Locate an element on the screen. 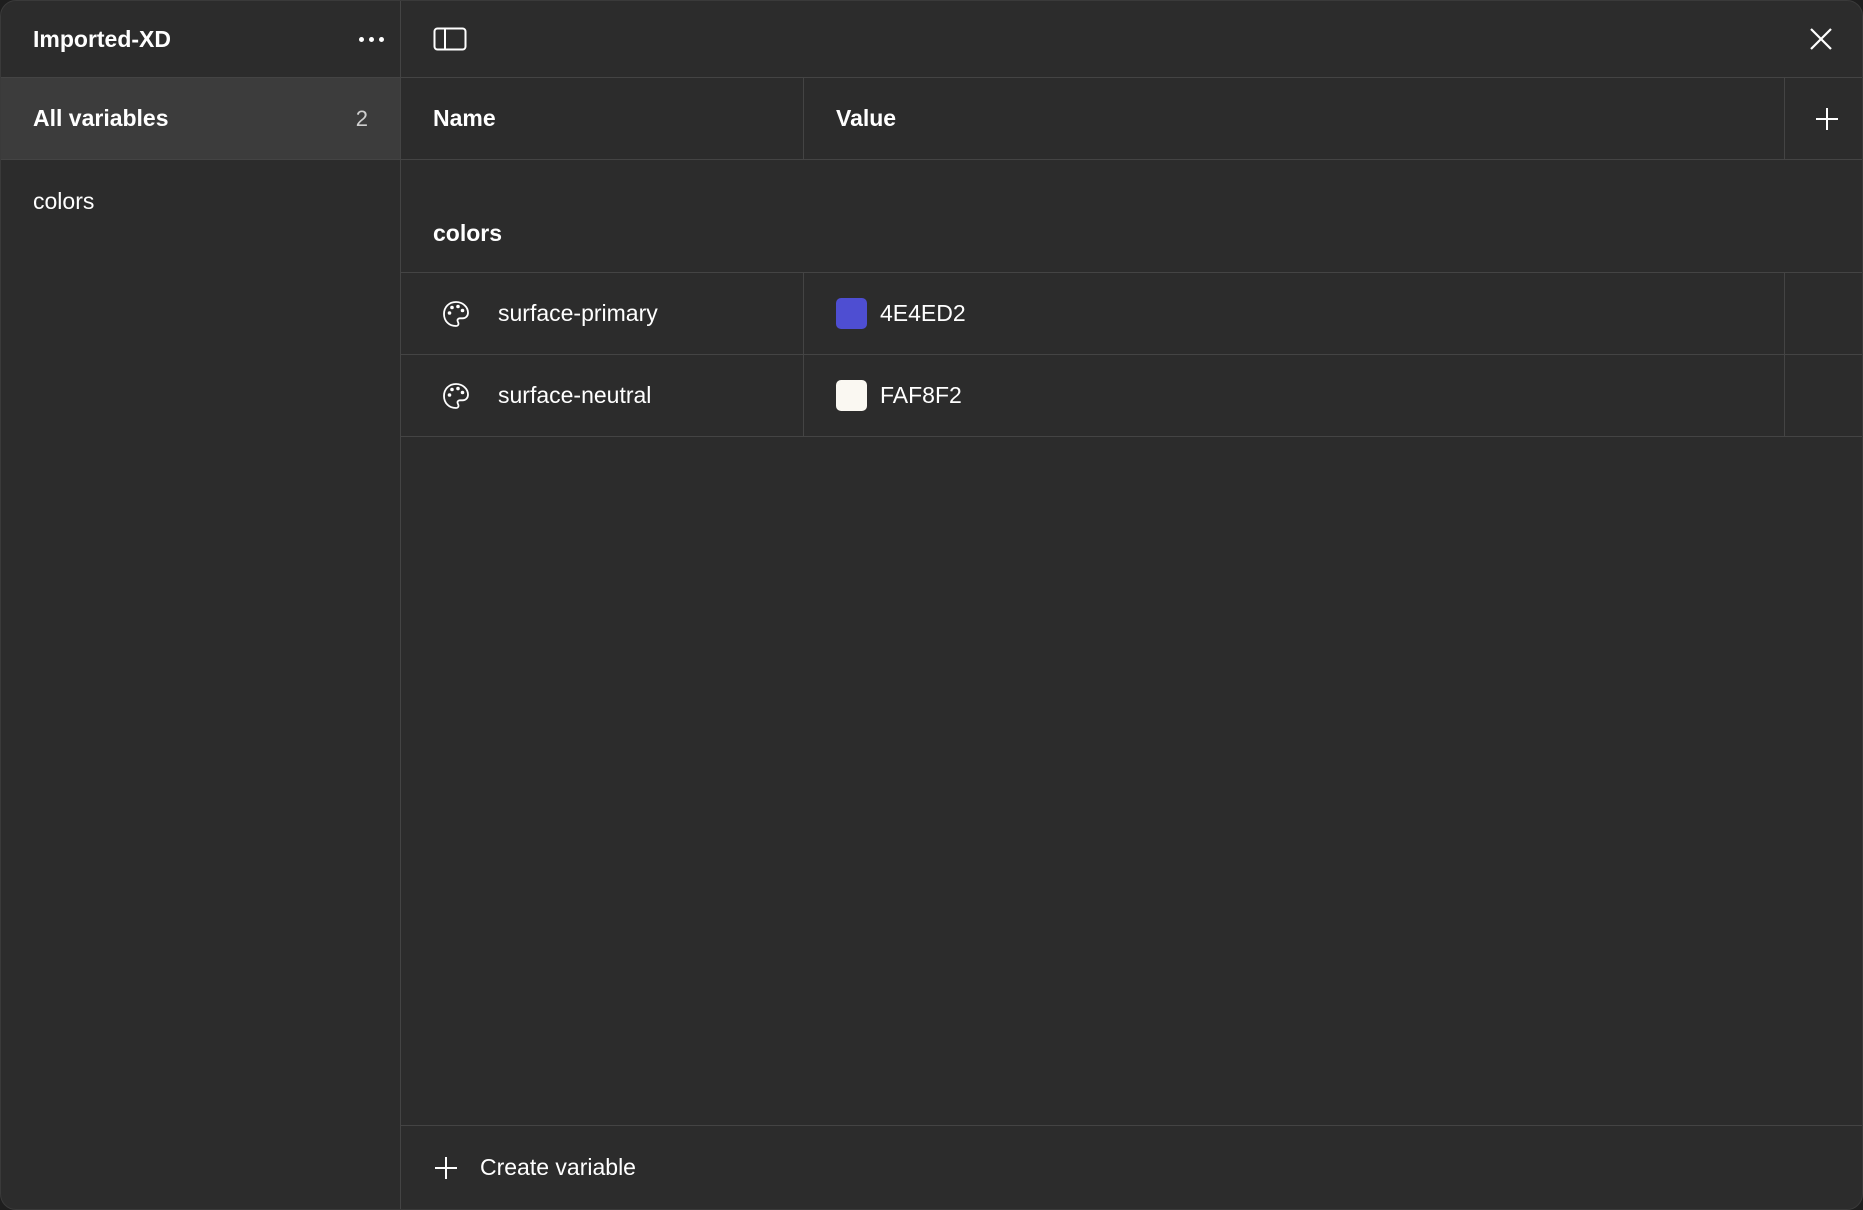 The width and height of the screenshot is (1863, 1210). create-variable-label: Create variable is located at coordinates (558, 1167).